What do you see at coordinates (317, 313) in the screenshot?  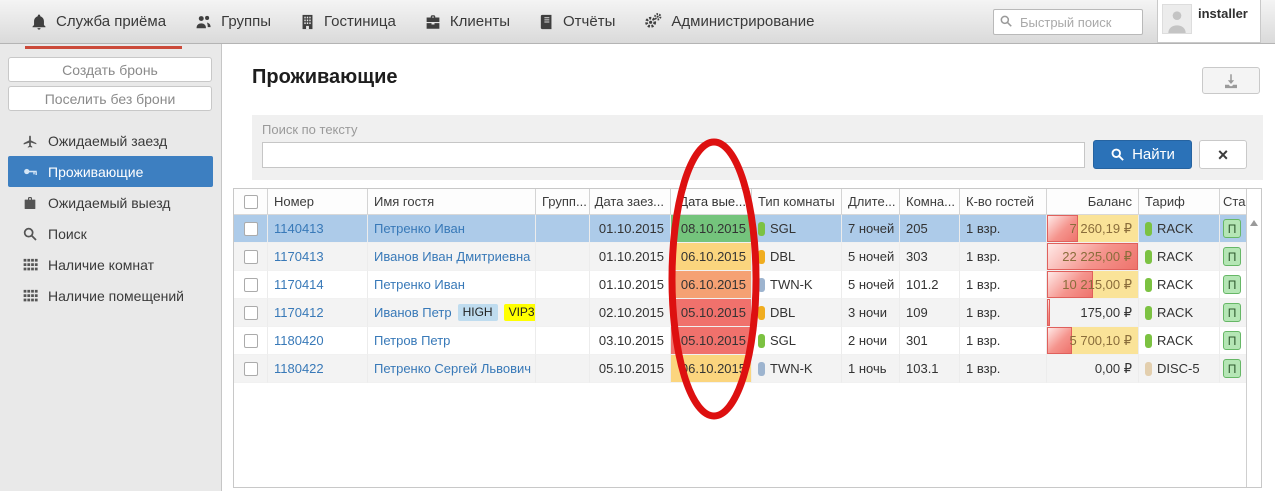 I see `cell-number: 1170412` at bounding box center [317, 313].